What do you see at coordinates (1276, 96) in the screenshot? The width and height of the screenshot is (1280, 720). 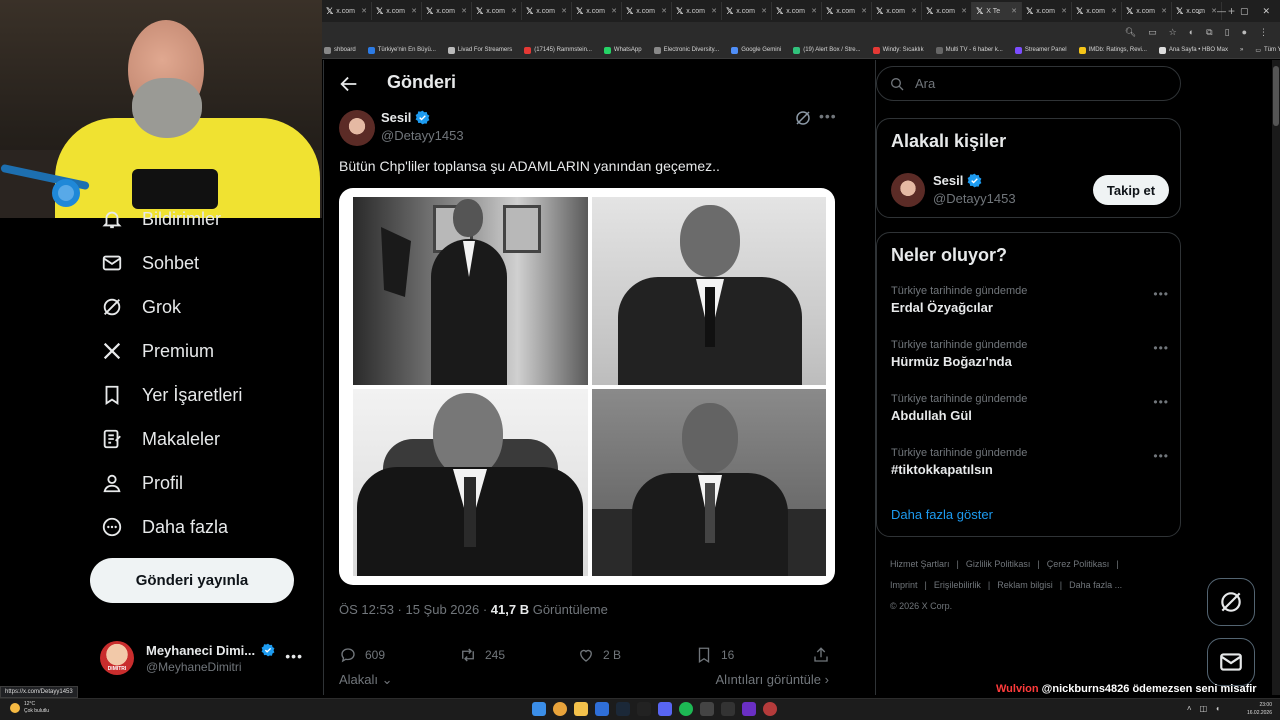 I see `scrollbar-thumb` at bounding box center [1276, 96].